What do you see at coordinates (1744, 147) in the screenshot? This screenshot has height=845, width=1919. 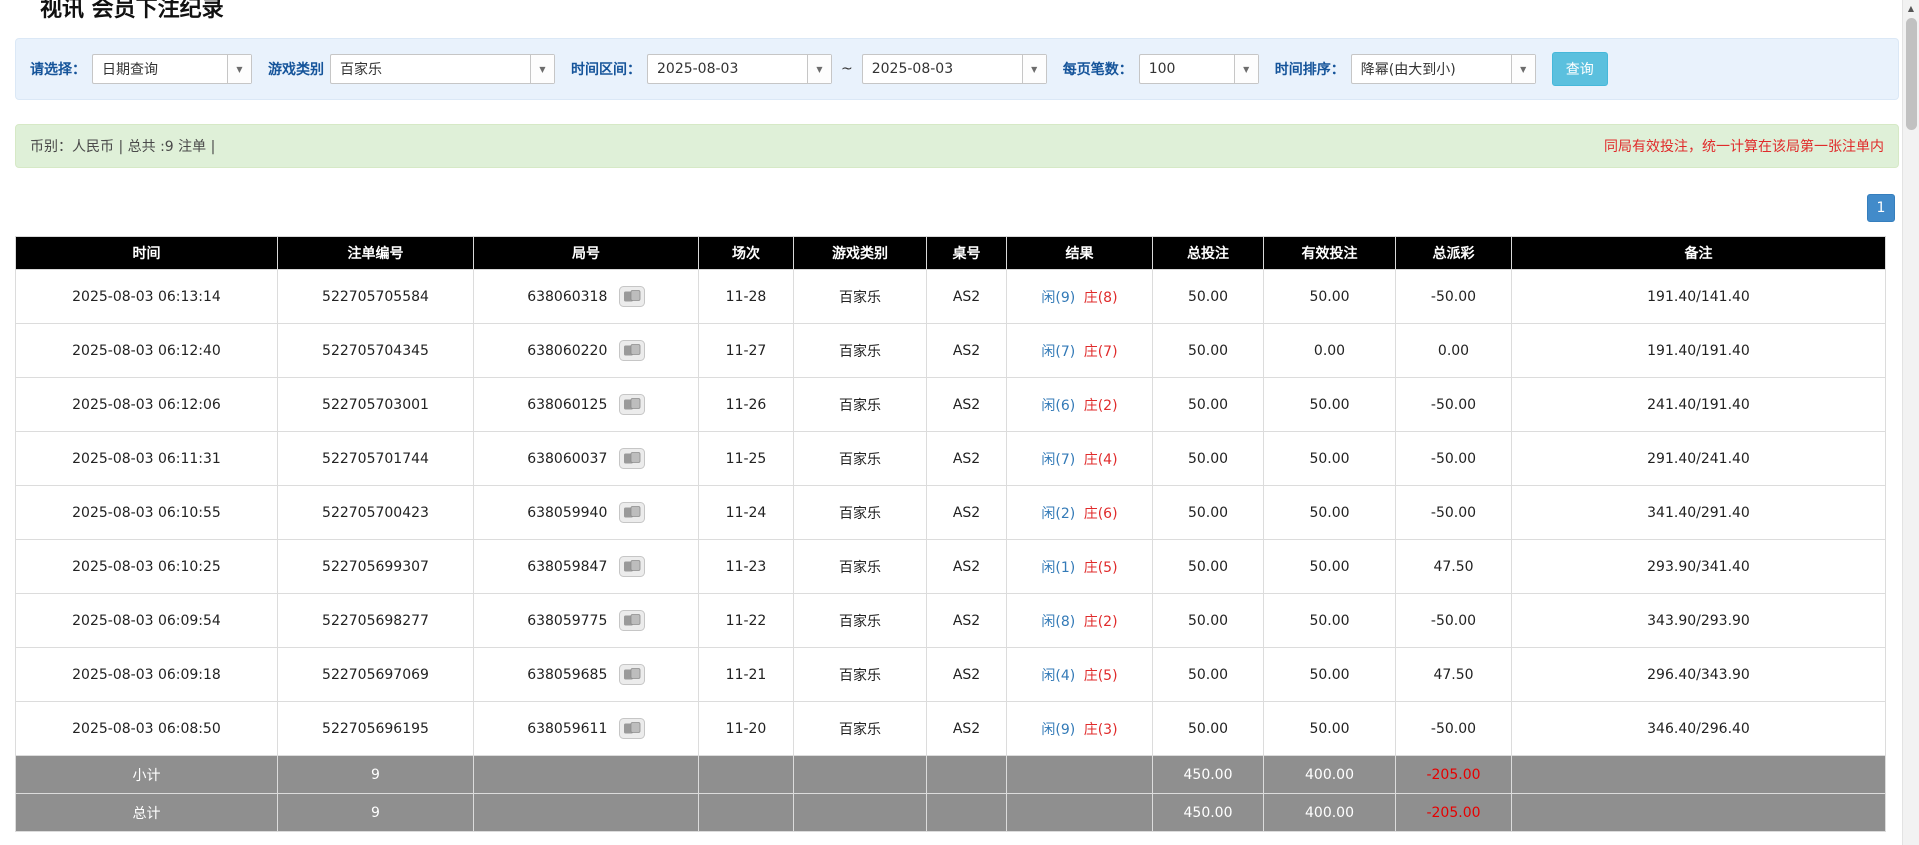 I see `same-round-notice: 同局有效投注，统一计算在该局第一张注单内` at bounding box center [1744, 147].